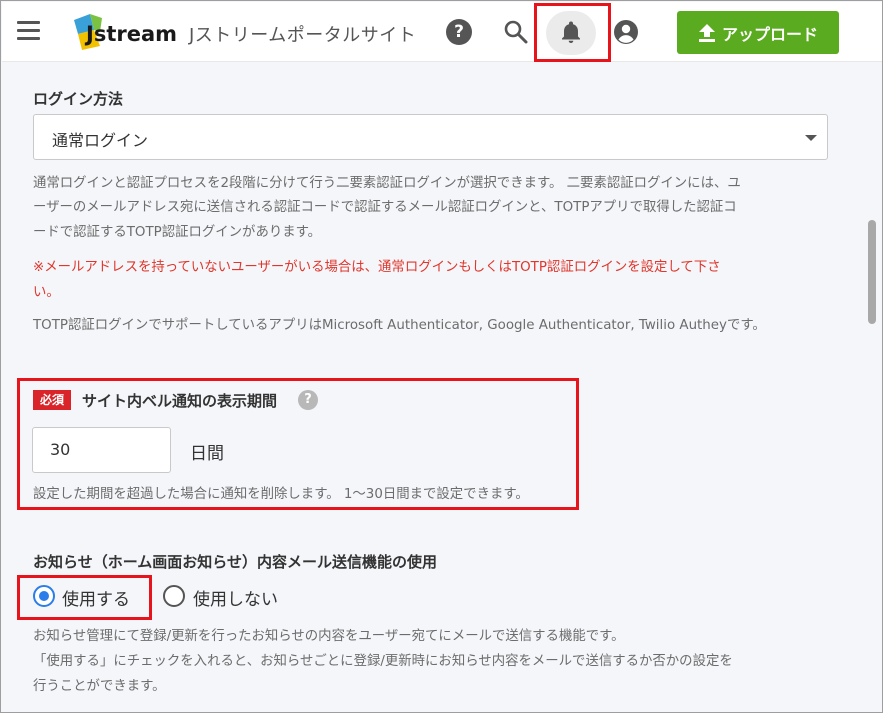 The width and height of the screenshot is (883, 713). Describe the element at coordinates (235, 562) in the screenshot. I see `mail-notice-label: お知らせ（ホーム画面お知らせ）内容メール送信機能の使用` at that location.